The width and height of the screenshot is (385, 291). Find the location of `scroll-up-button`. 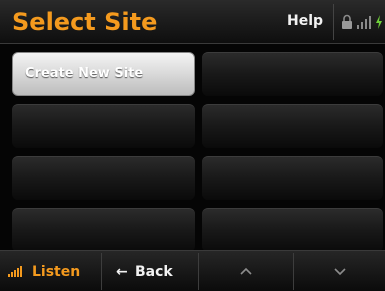

scroll-up-button is located at coordinates (246, 271).